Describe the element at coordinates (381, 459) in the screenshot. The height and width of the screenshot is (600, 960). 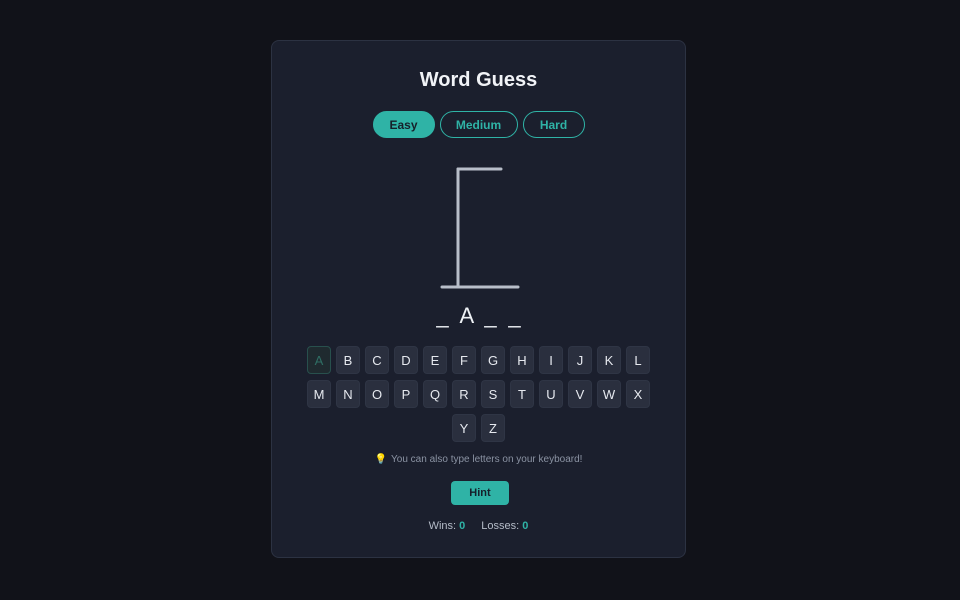
I see `lightbulb-icon: 💡` at that location.